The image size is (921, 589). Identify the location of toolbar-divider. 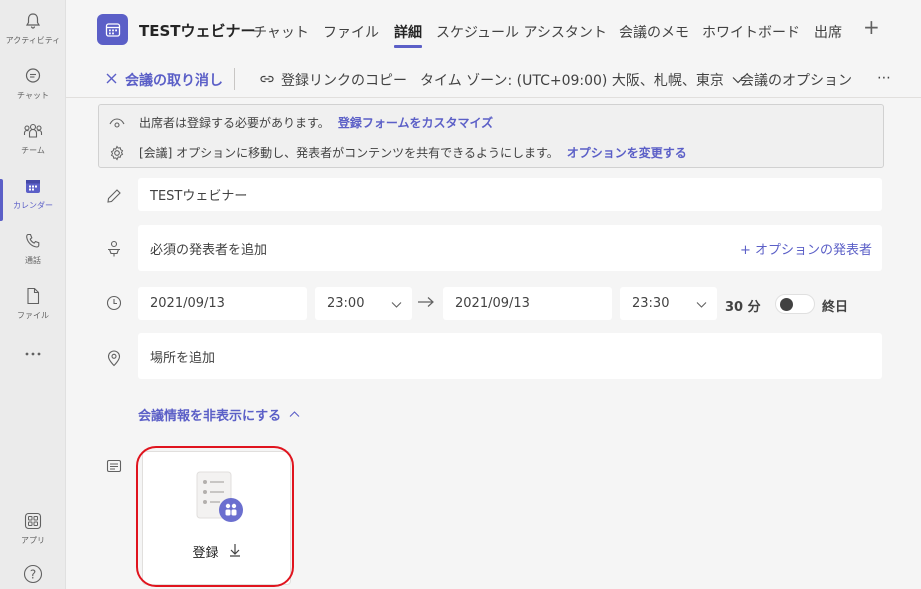
(234, 79).